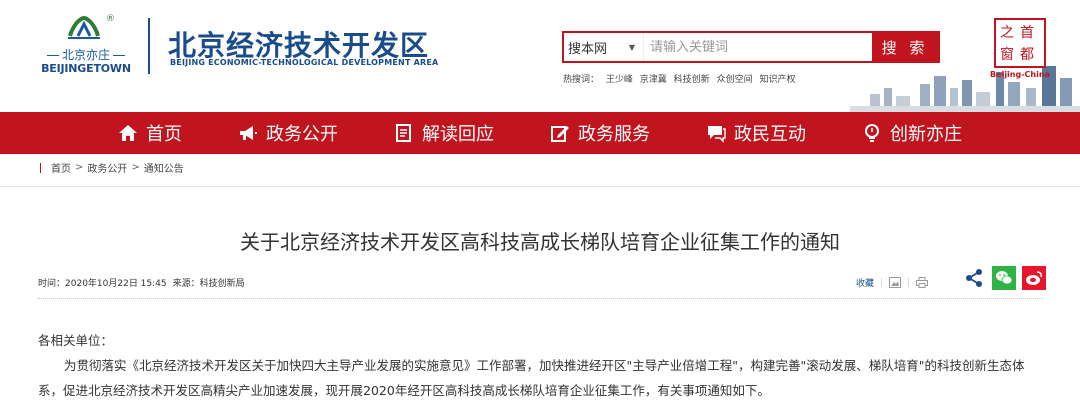 The image size is (1080, 406). I want to click on breadcrumb-link-notices: 通知公告, so click(164, 167).